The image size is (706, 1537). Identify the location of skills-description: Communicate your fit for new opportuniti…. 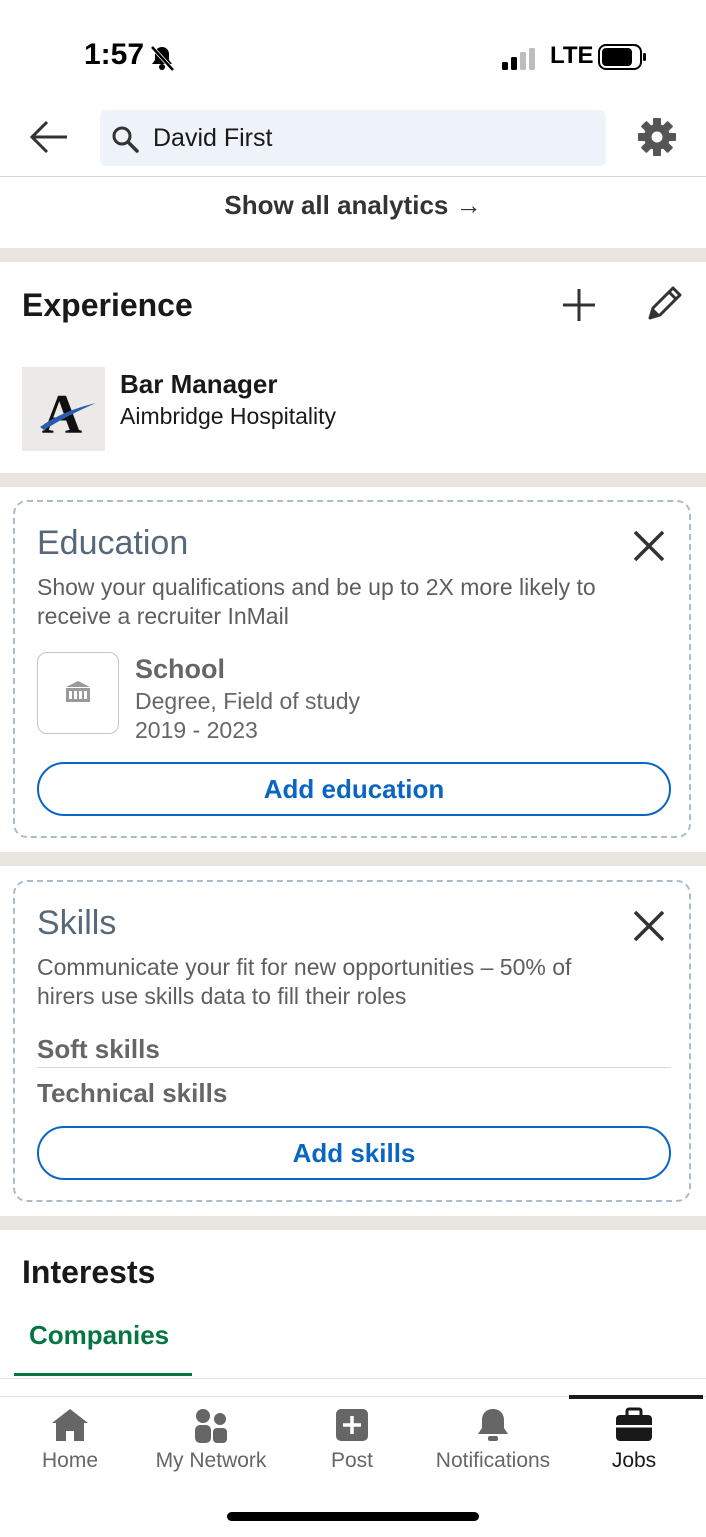
(304, 981).